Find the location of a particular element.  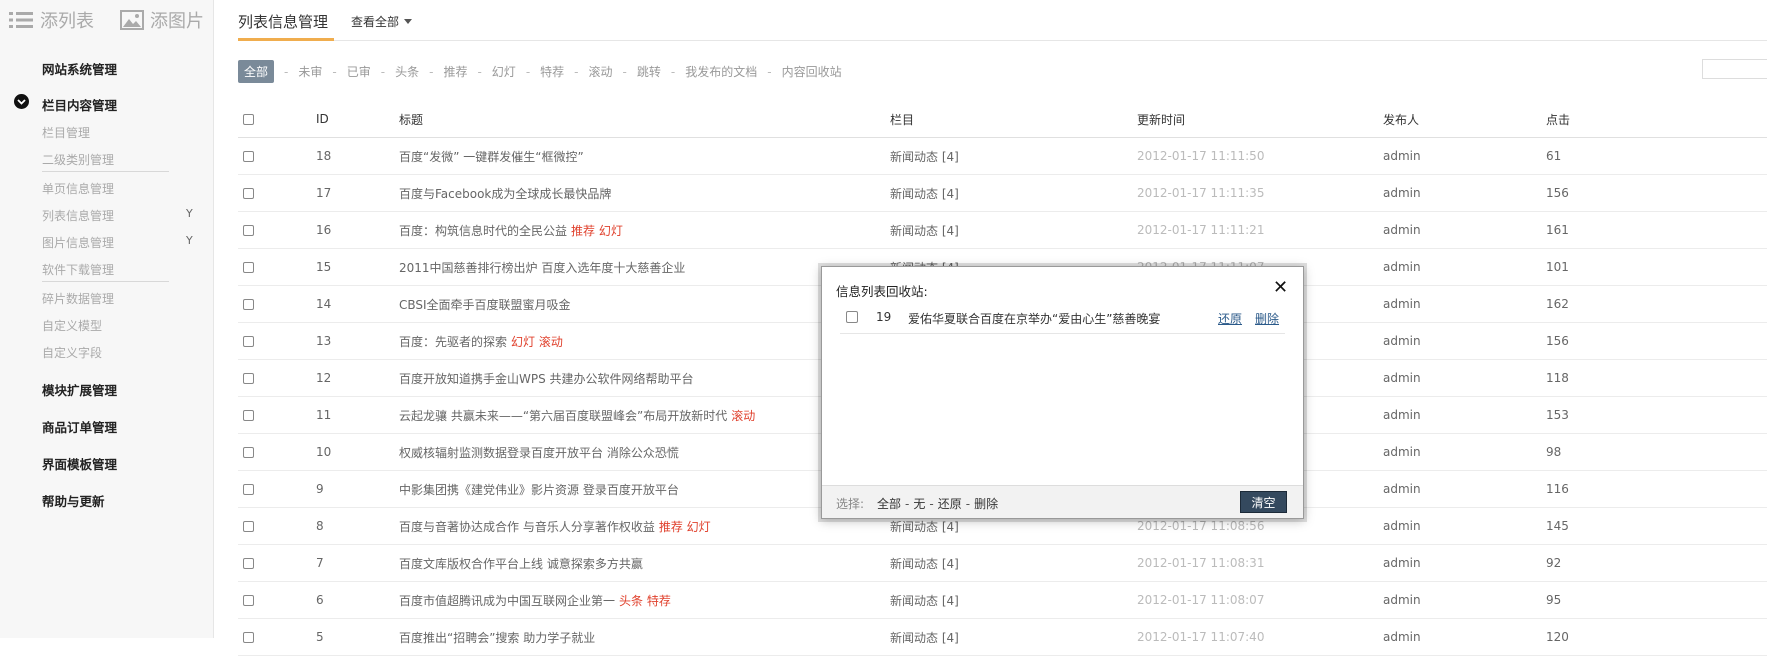

row-time: 2012-01-17 11:11:50 is located at coordinates (1260, 156).